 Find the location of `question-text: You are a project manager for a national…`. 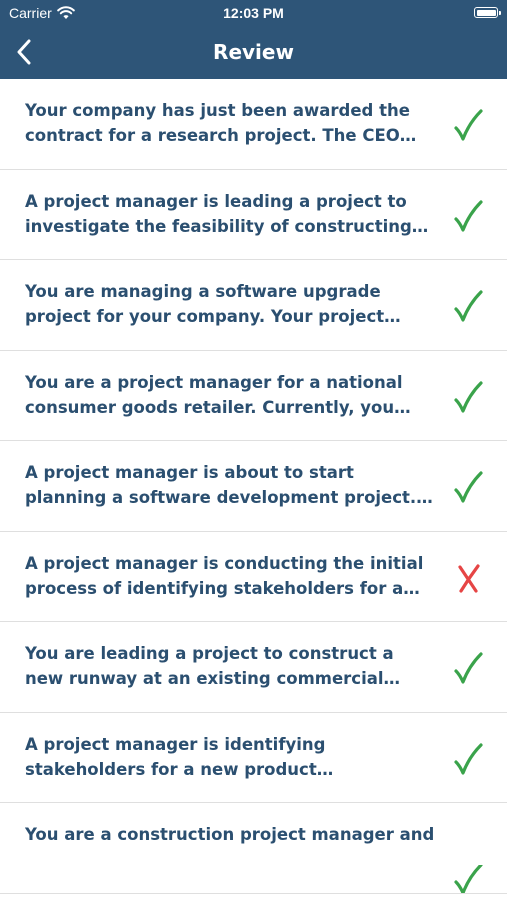

question-text: You are a project manager for a national… is located at coordinates (214, 394).